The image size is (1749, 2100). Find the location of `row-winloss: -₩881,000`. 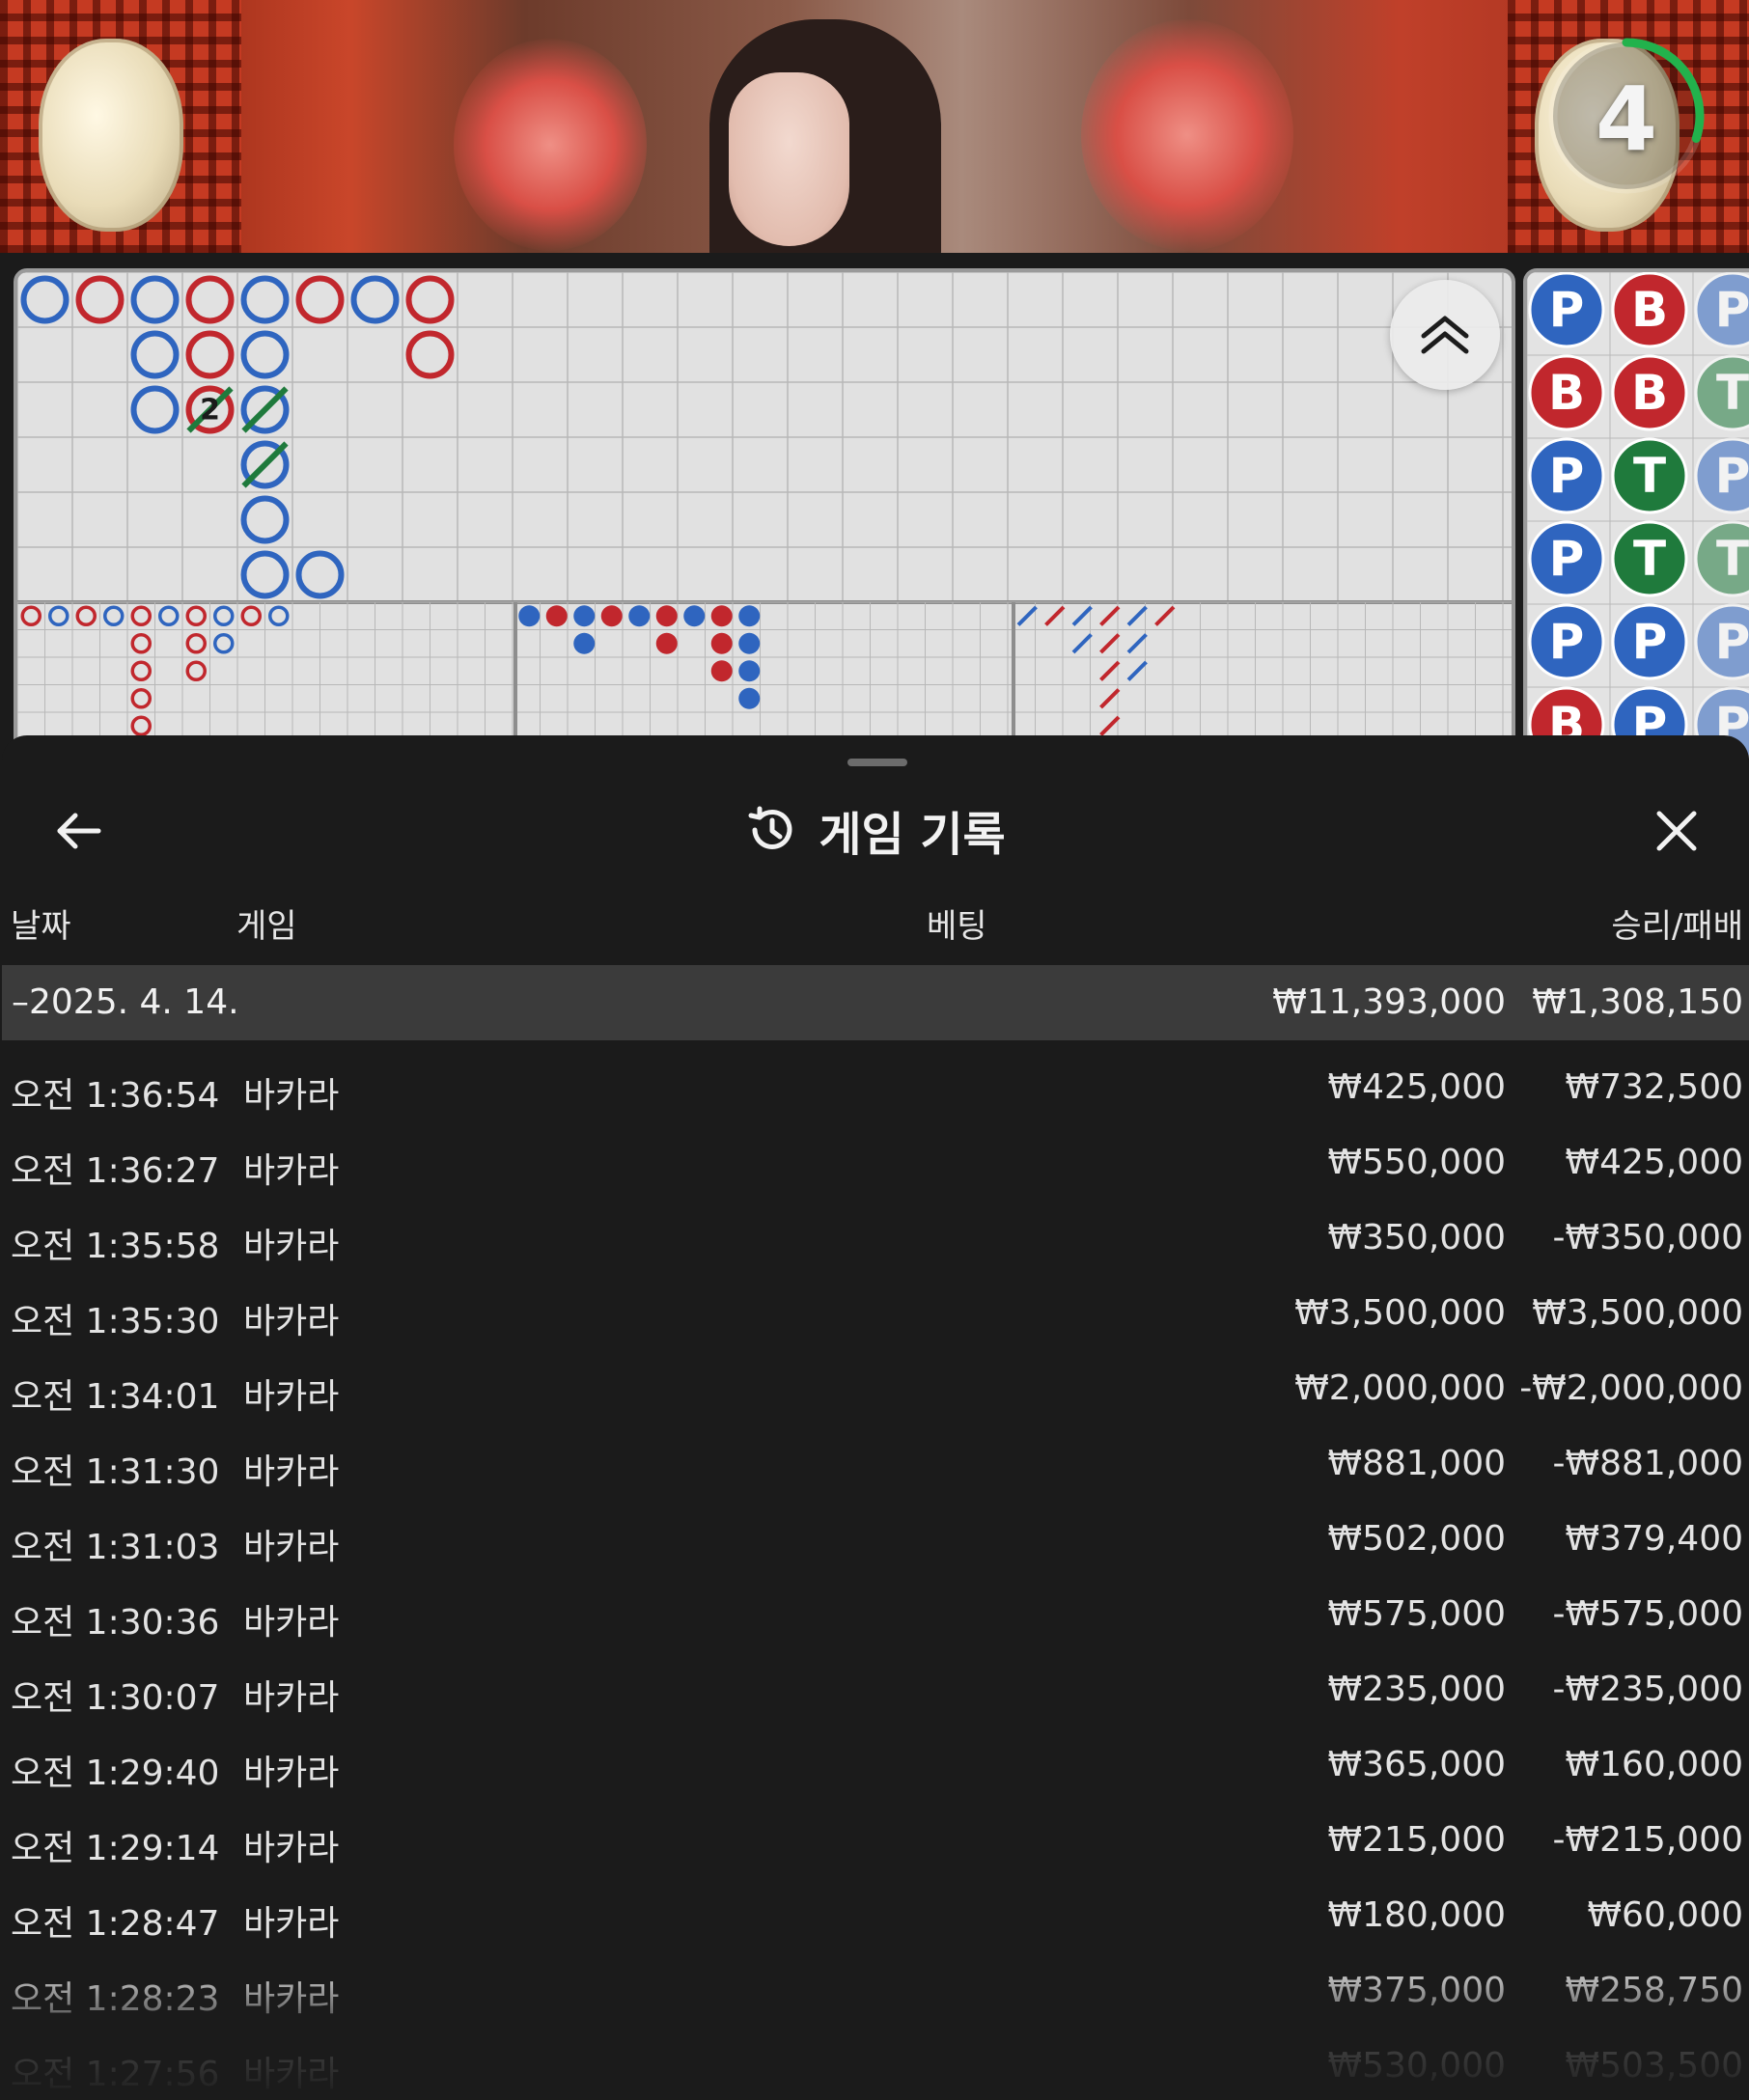

row-winloss: -₩881,000 is located at coordinates (1647, 1463).